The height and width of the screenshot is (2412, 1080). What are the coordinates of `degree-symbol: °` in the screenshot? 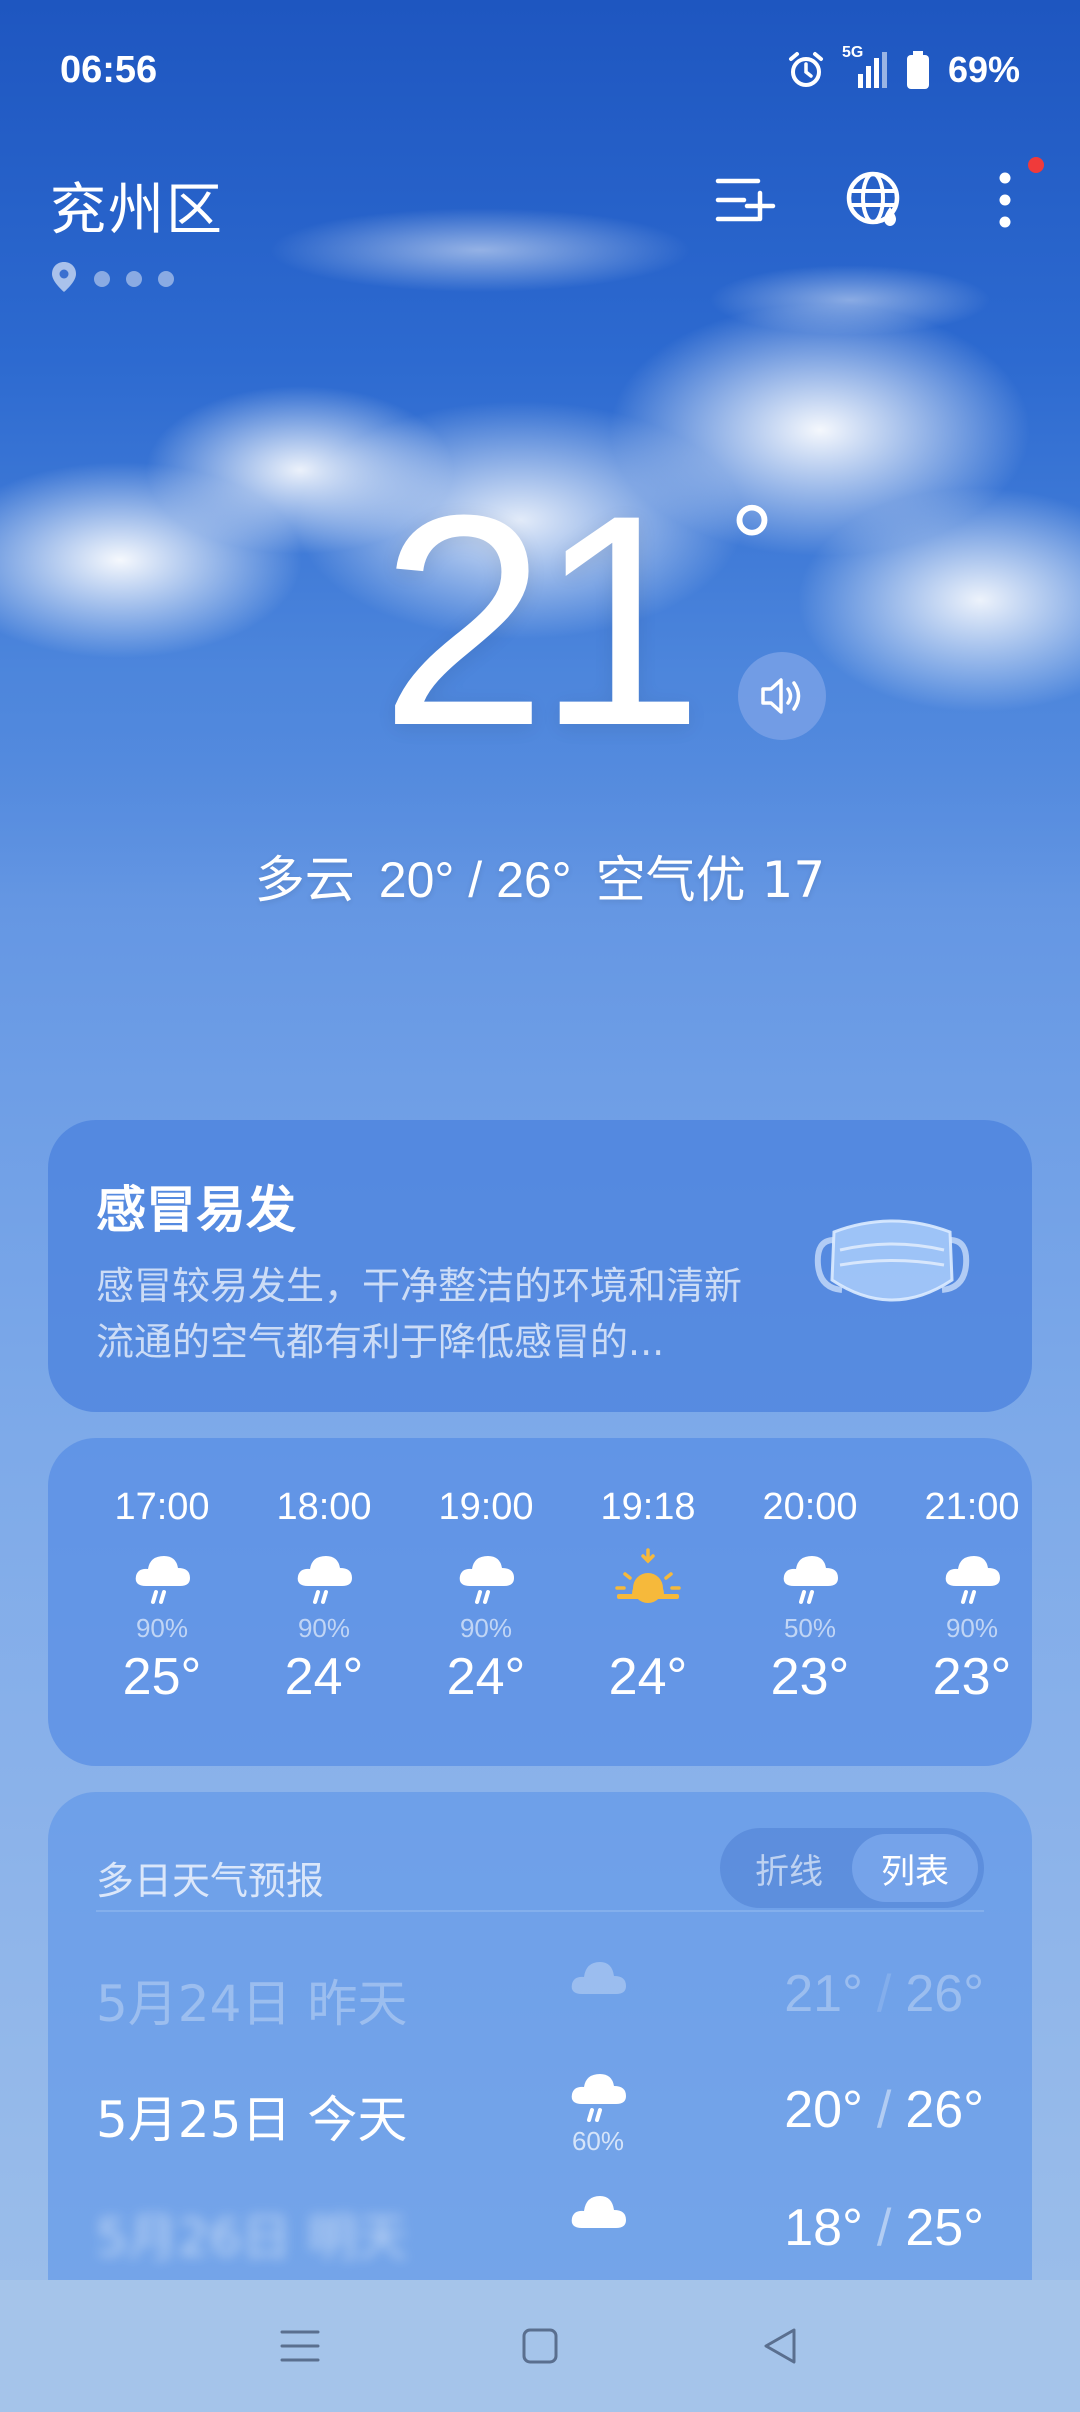 It's located at (752, 544).